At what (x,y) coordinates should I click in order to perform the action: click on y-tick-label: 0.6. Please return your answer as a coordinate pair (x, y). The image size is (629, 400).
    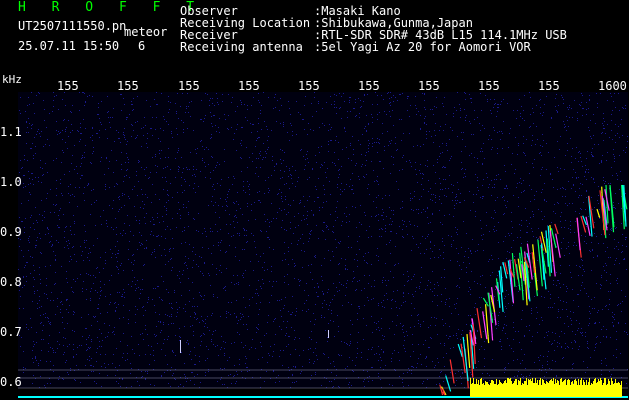
    Looking at the image, I should click on (11, 382).